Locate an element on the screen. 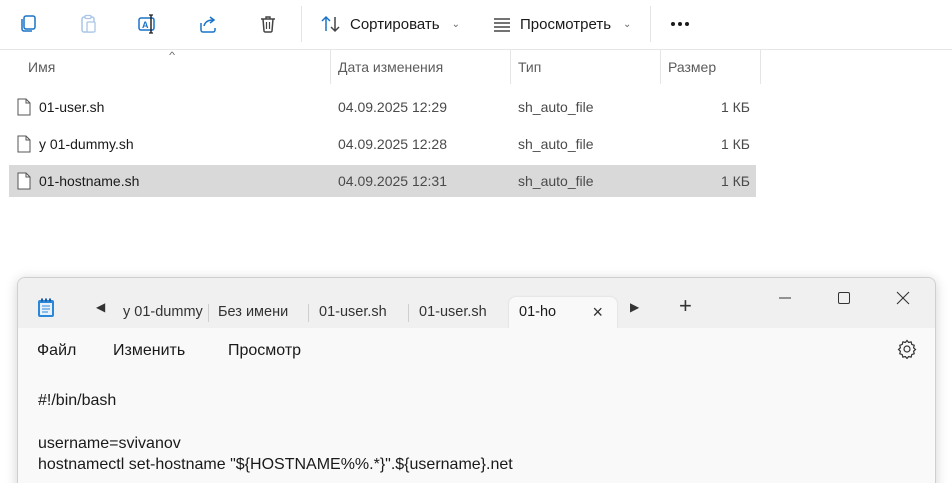 Image resolution: width=952 pixels, height=483 pixels. file-date: 04.09.2025 12:29 is located at coordinates (392, 107).